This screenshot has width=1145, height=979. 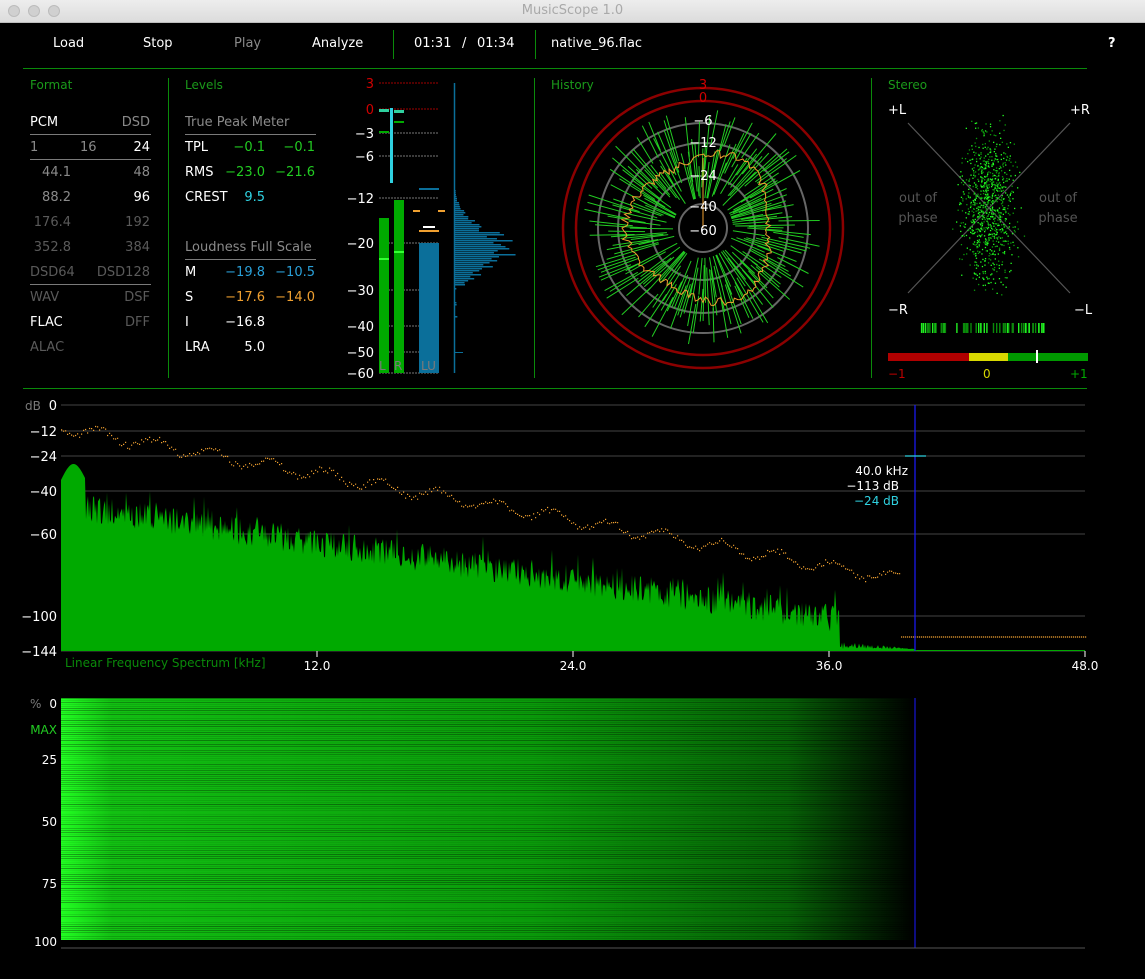 What do you see at coordinates (90, 134) in the screenshot?
I see `format-rule` at bounding box center [90, 134].